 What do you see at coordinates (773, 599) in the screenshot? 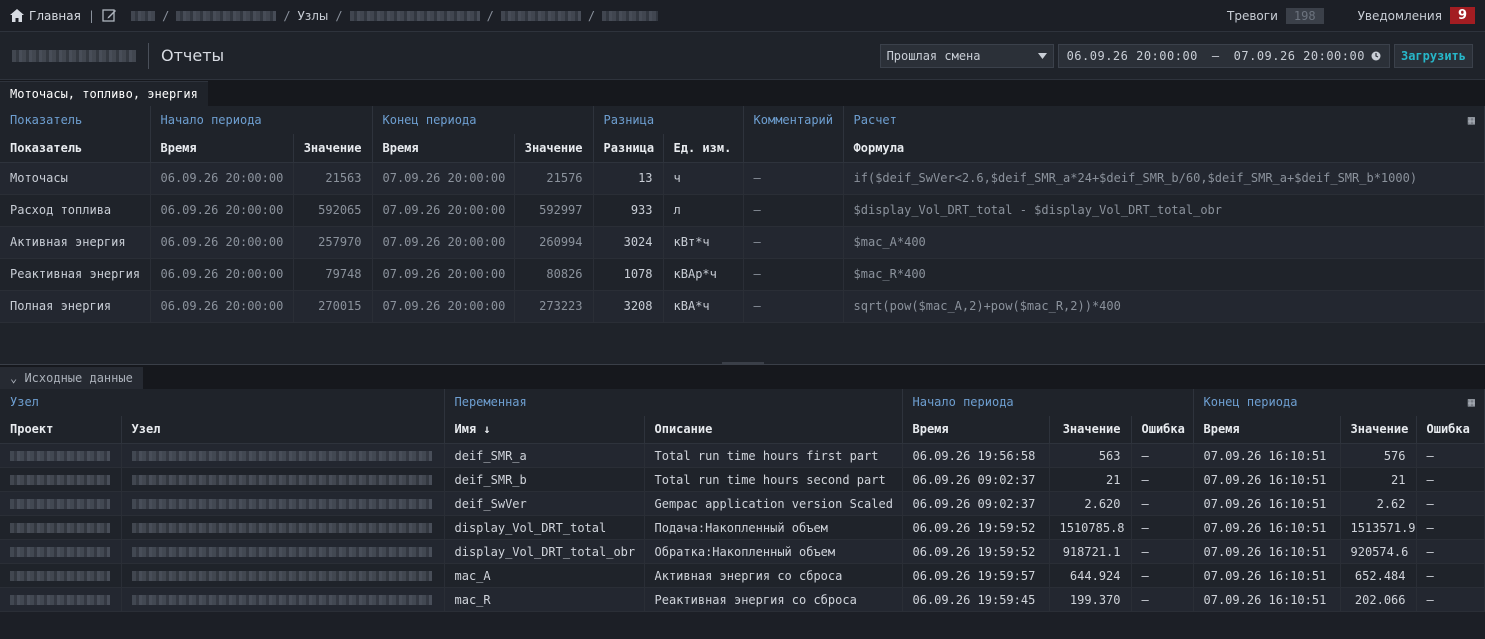
I see `cell-description: Реактивная энергия со сброса` at bounding box center [773, 599].